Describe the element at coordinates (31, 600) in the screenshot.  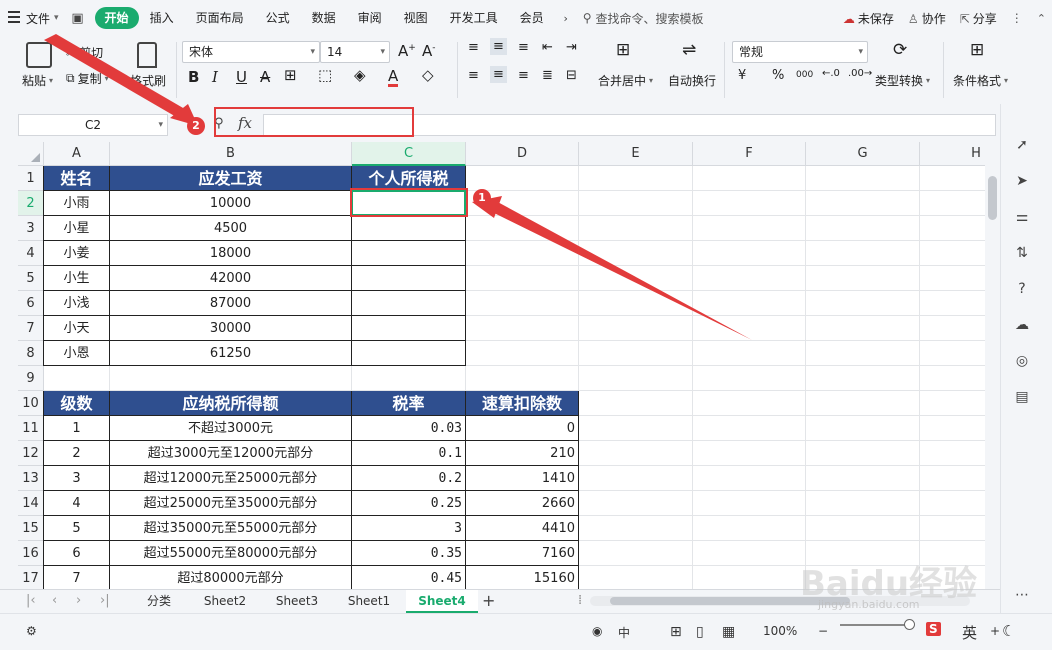
I see `first-sheet-icon: |‹` at that location.